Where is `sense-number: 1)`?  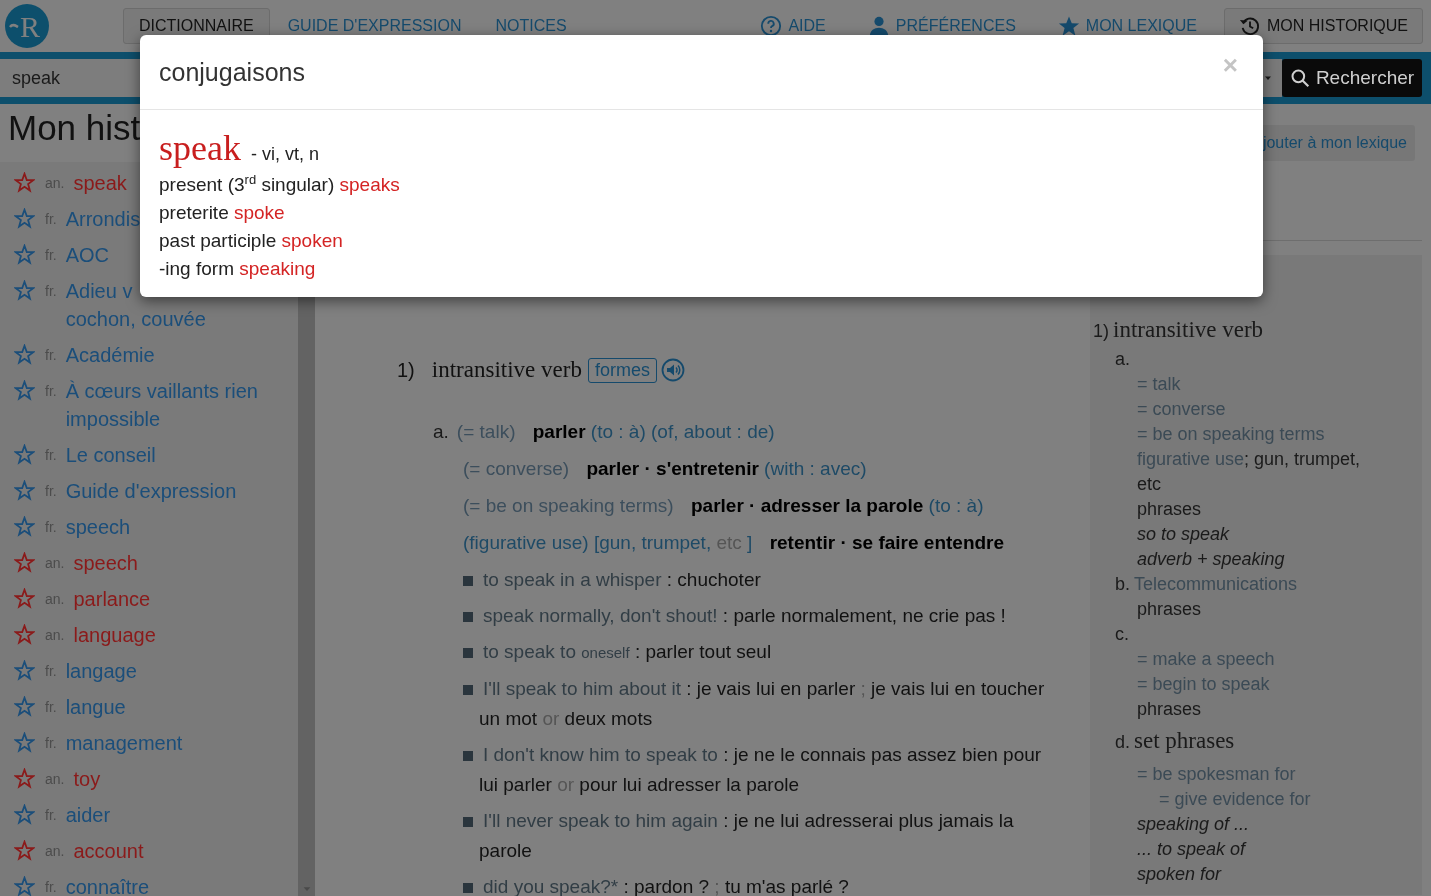 sense-number: 1) is located at coordinates (406, 370).